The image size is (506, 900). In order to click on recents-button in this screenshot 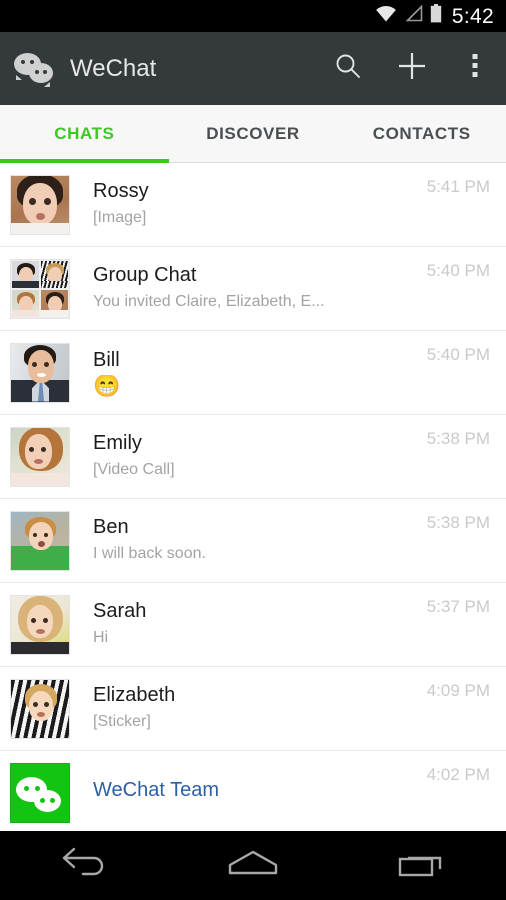, I will do `click(422, 865)`.